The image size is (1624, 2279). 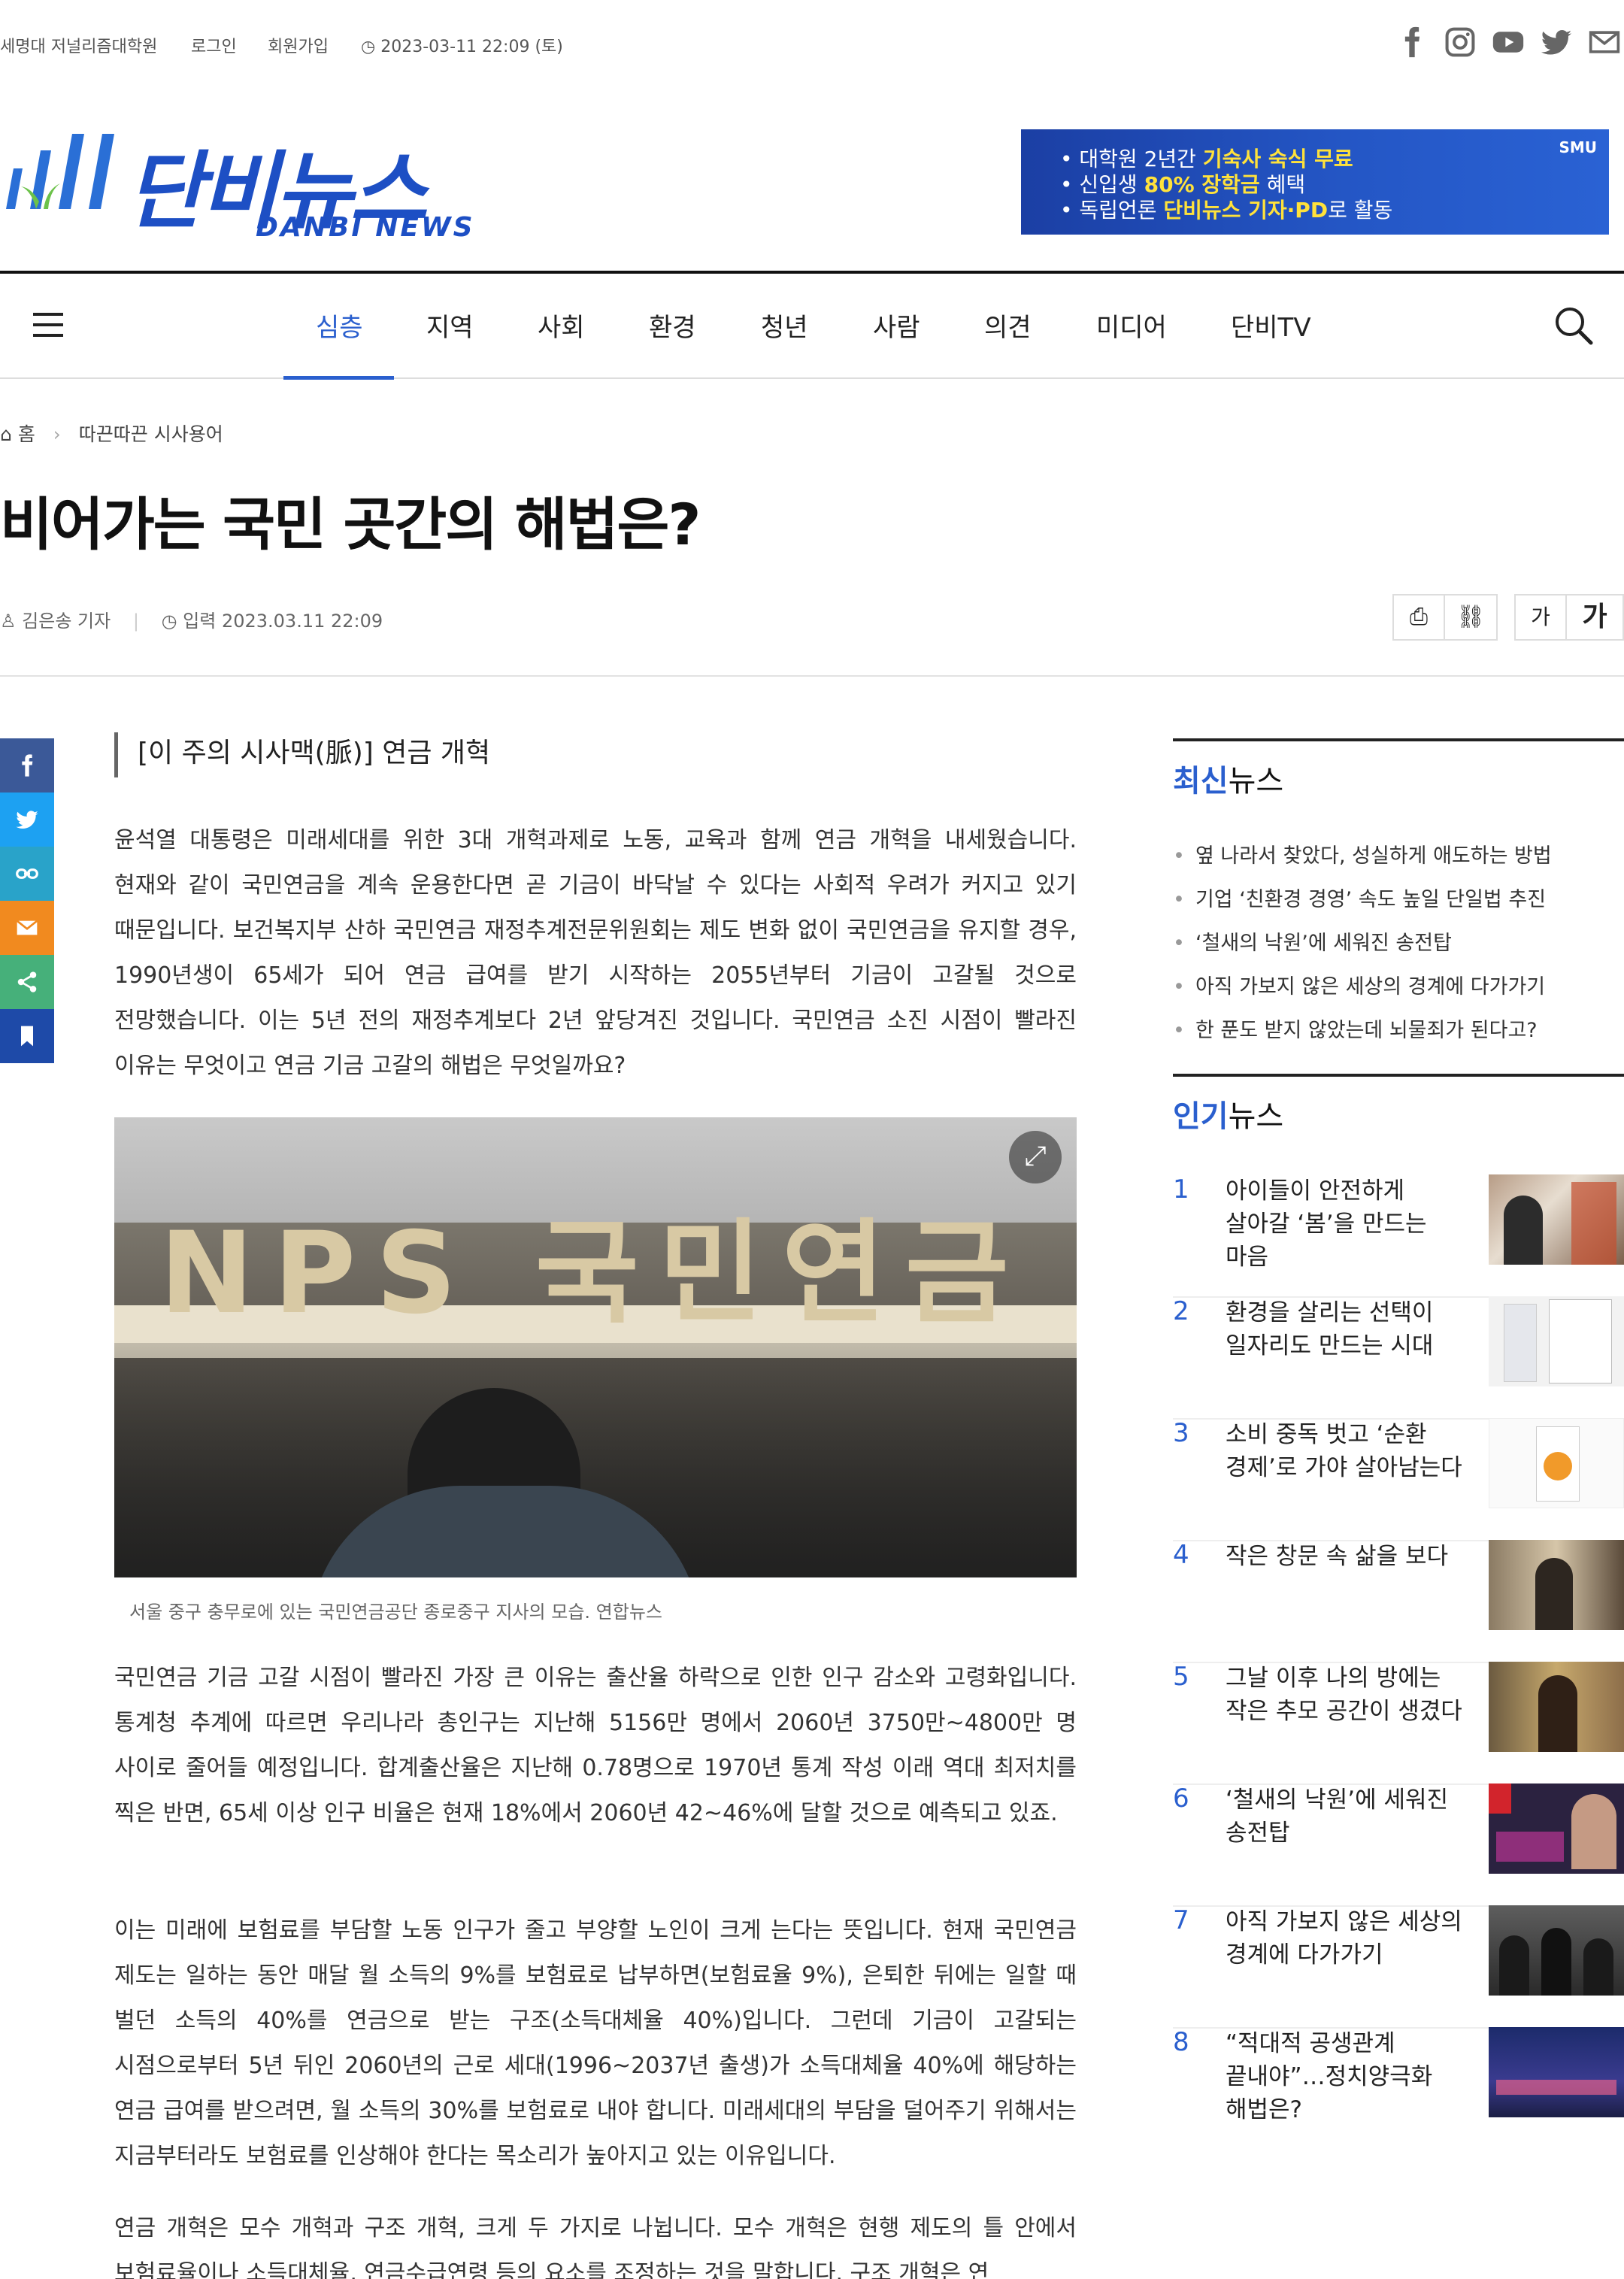 What do you see at coordinates (1362, 853) in the screenshot?
I see `latest-news-item: • 옆 나라서 찾았다, 성실하게 애도하는 방법` at bounding box center [1362, 853].